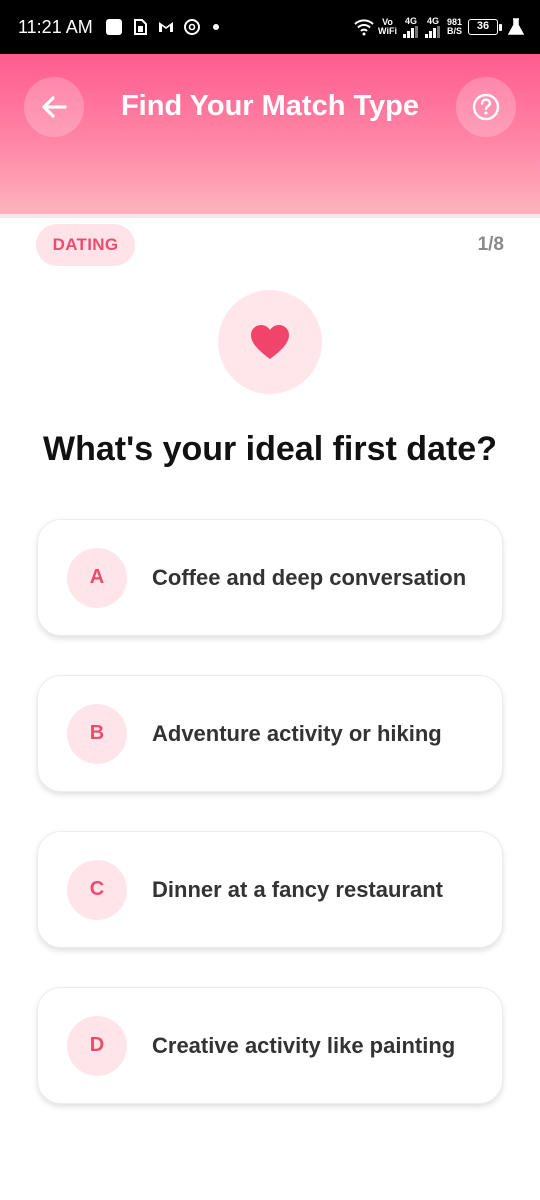 This screenshot has width=540, height=1200. What do you see at coordinates (97, 577) in the screenshot?
I see `option-letter-badge: A` at bounding box center [97, 577].